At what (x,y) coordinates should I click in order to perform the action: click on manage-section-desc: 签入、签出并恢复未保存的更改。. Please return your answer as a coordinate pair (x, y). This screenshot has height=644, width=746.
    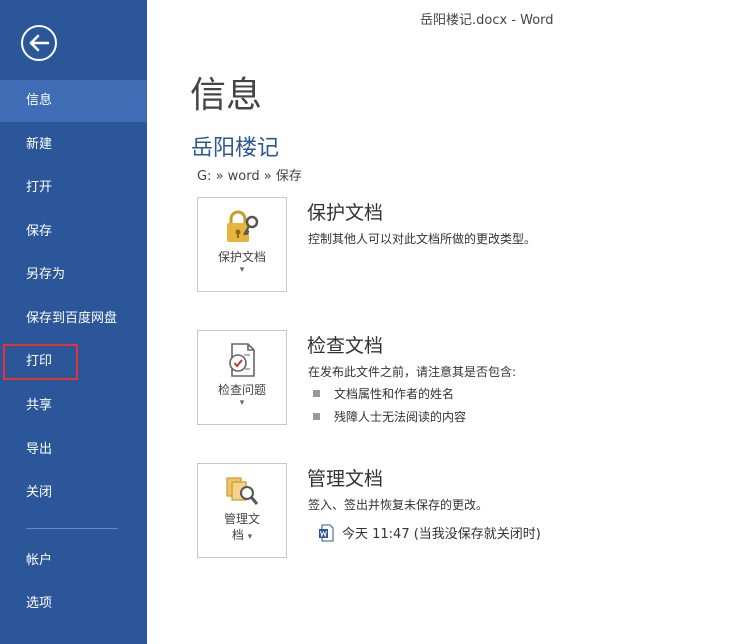
    Looking at the image, I should click on (398, 505).